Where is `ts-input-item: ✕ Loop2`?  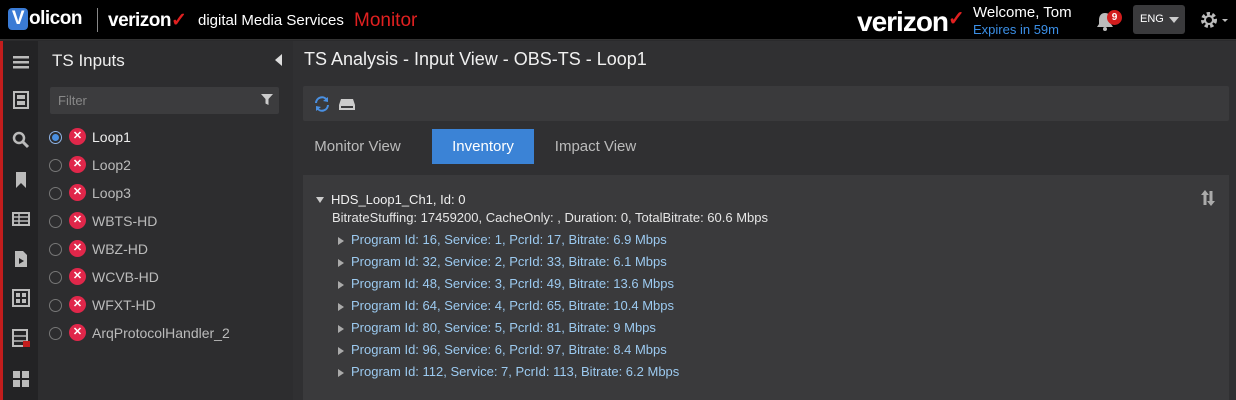 ts-input-item: ✕ Loop2 is located at coordinates (168, 167).